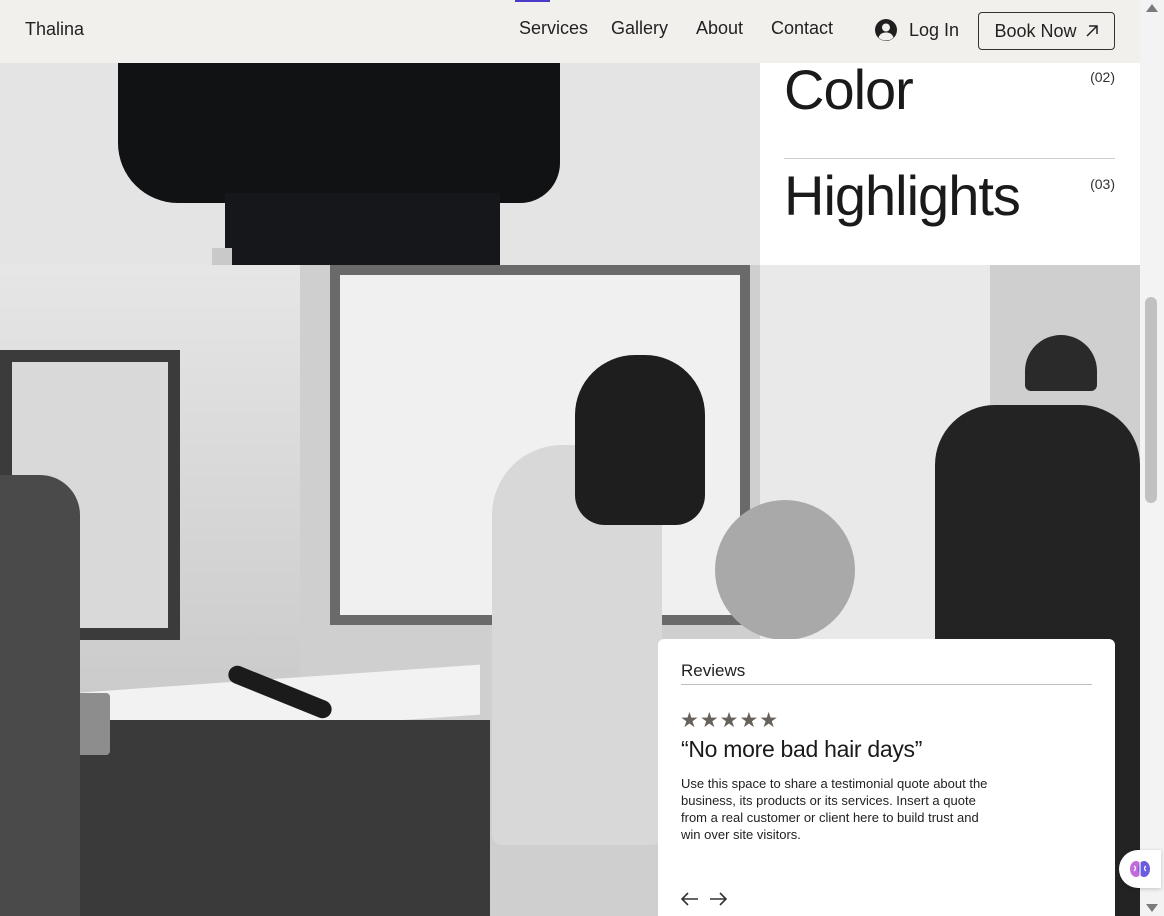  What do you see at coordinates (1091, 31) in the screenshot?
I see `arrow-up-right-icon` at bounding box center [1091, 31].